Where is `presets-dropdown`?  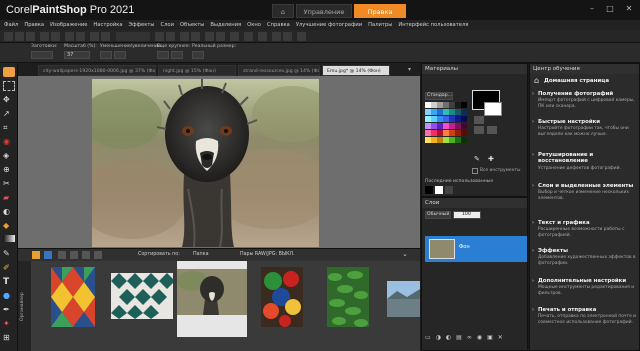 presets-dropdown is located at coordinates (42, 55).